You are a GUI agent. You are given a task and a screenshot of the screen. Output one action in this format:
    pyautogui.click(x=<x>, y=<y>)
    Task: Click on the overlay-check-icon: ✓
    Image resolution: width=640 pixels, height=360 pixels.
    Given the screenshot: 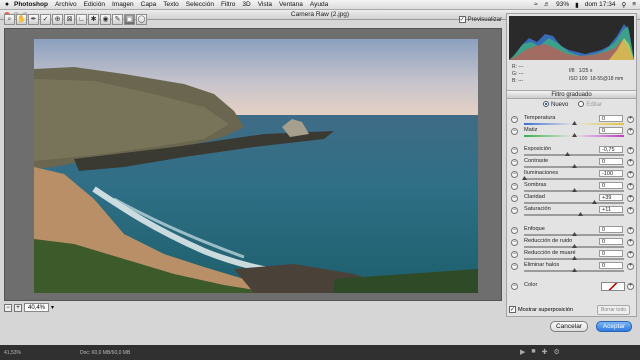 What is the action you would take?
    pyautogui.click(x=512, y=309)
    